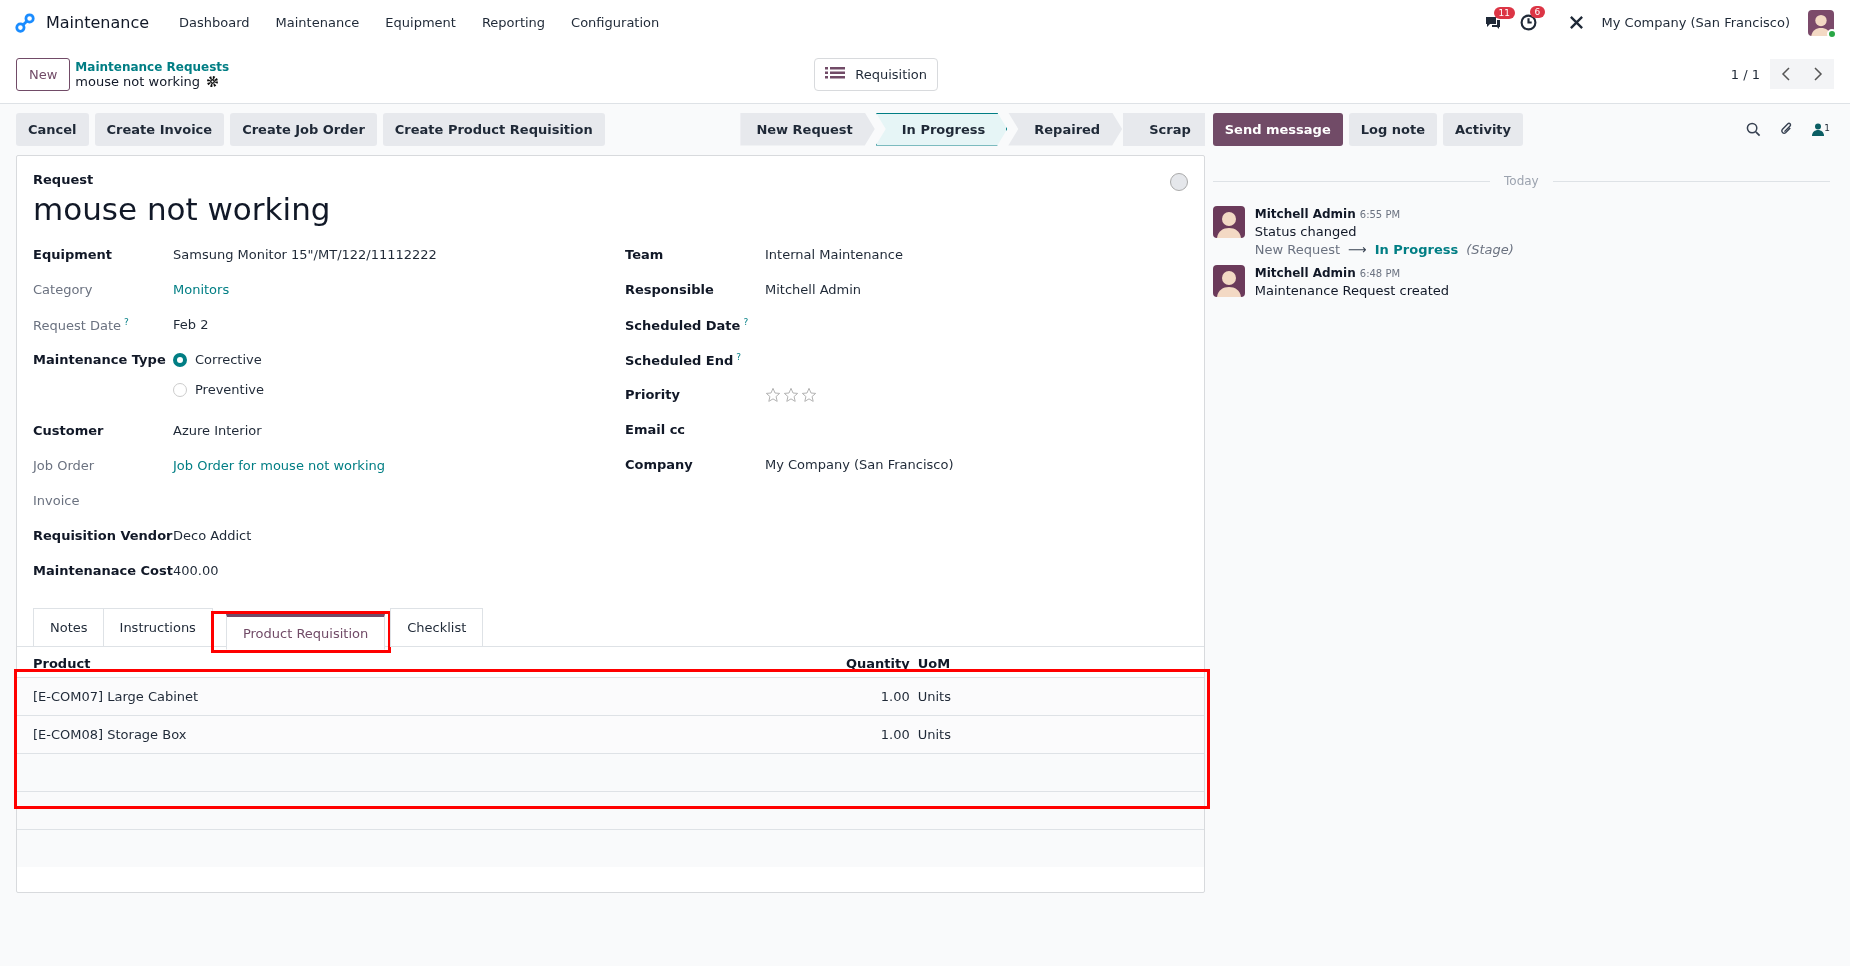 This screenshot has width=1850, height=966. I want to click on tracking-field: (Stage), so click(1490, 249).